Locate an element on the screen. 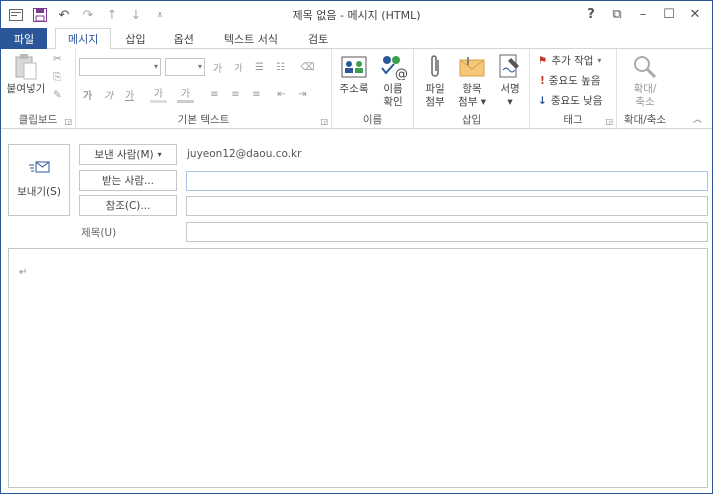 The width and height of the screenshot is (713, 494). include-group-label: 삽입 is located at coordinates (471, 120).